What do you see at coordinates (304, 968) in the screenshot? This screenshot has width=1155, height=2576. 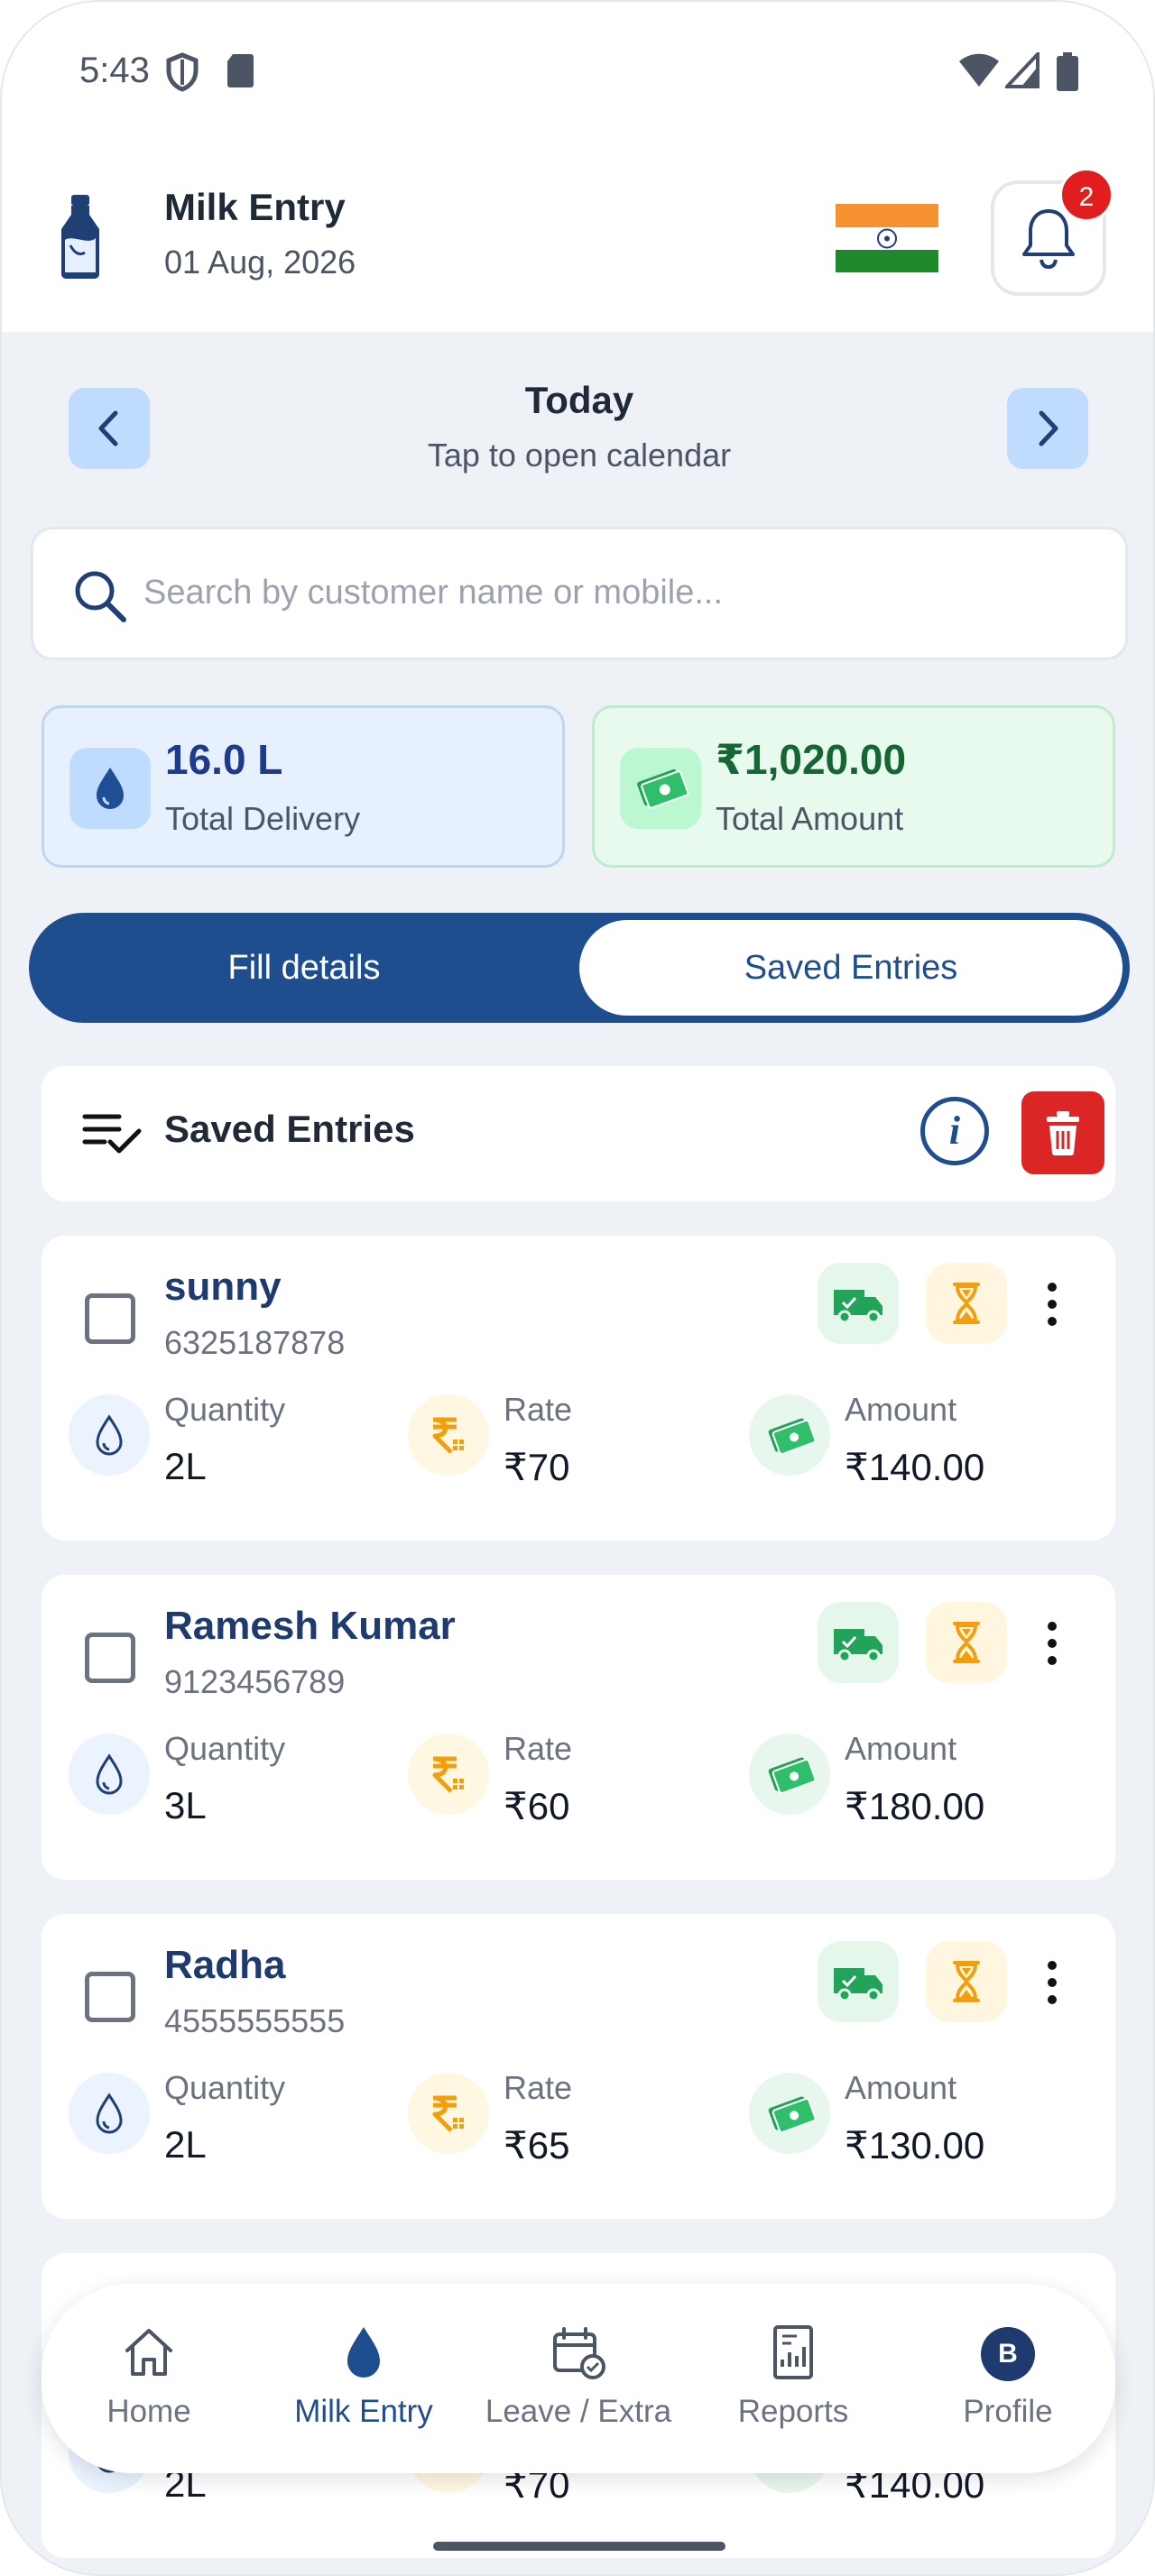 I see `tab-fill-details: Fill details` at bounding box center [304, 968].